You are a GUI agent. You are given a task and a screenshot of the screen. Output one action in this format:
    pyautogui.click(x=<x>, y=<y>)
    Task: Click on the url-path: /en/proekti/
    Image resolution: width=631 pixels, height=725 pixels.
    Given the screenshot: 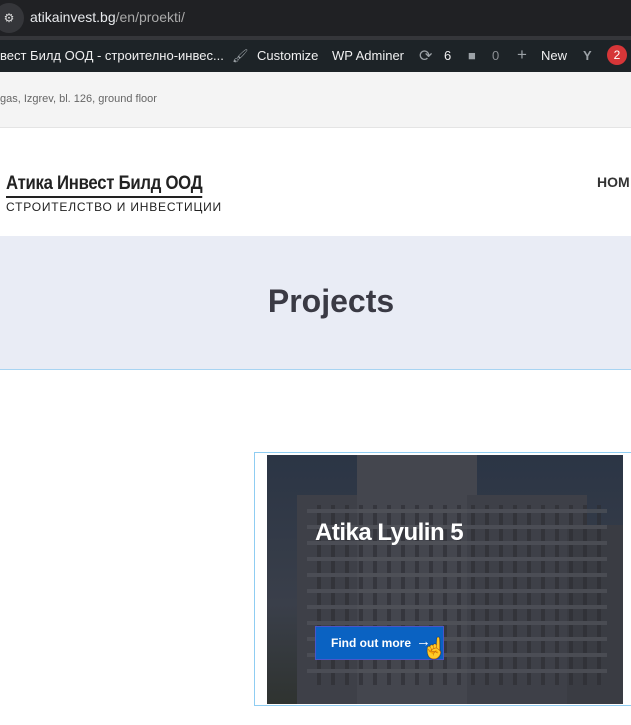 What is the action you would take?
    pyautogui.click(x=150, y=17)
    